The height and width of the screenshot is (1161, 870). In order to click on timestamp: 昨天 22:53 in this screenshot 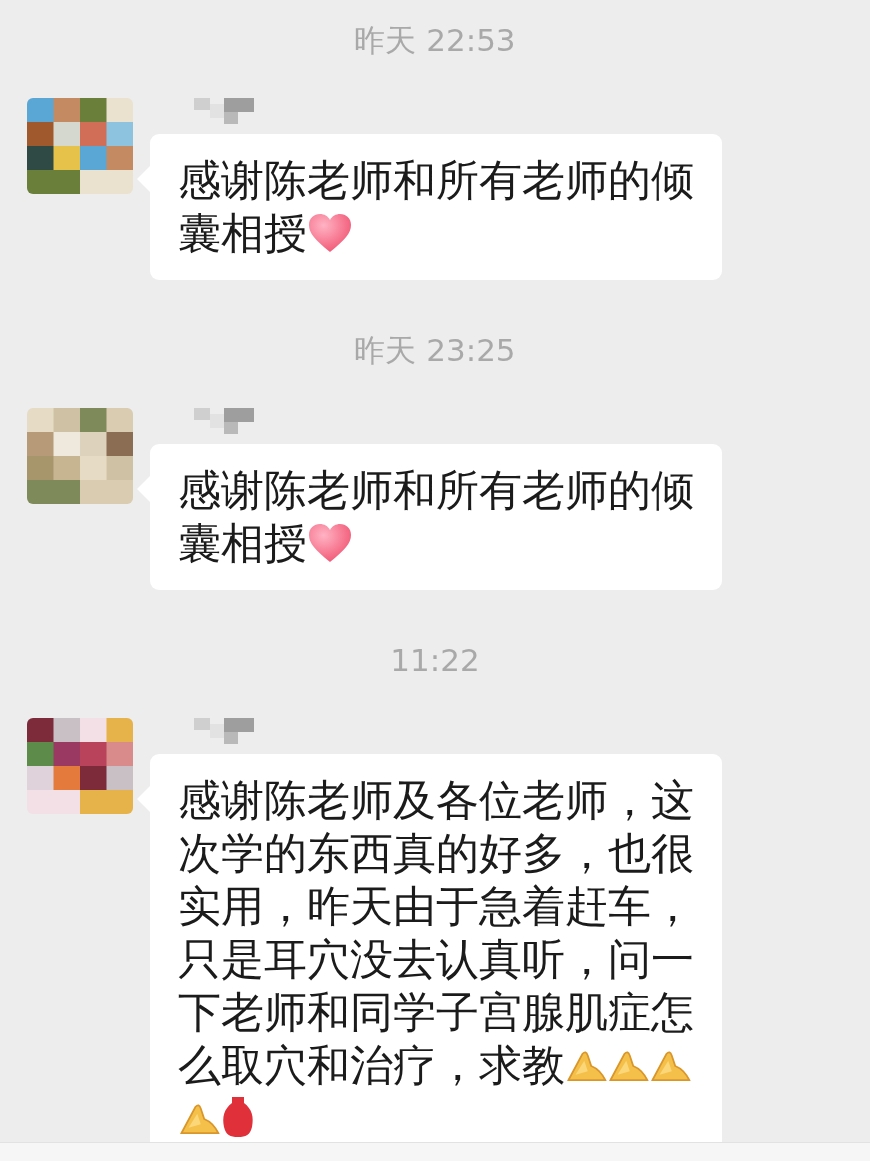, I will do `click(435, 40)`.